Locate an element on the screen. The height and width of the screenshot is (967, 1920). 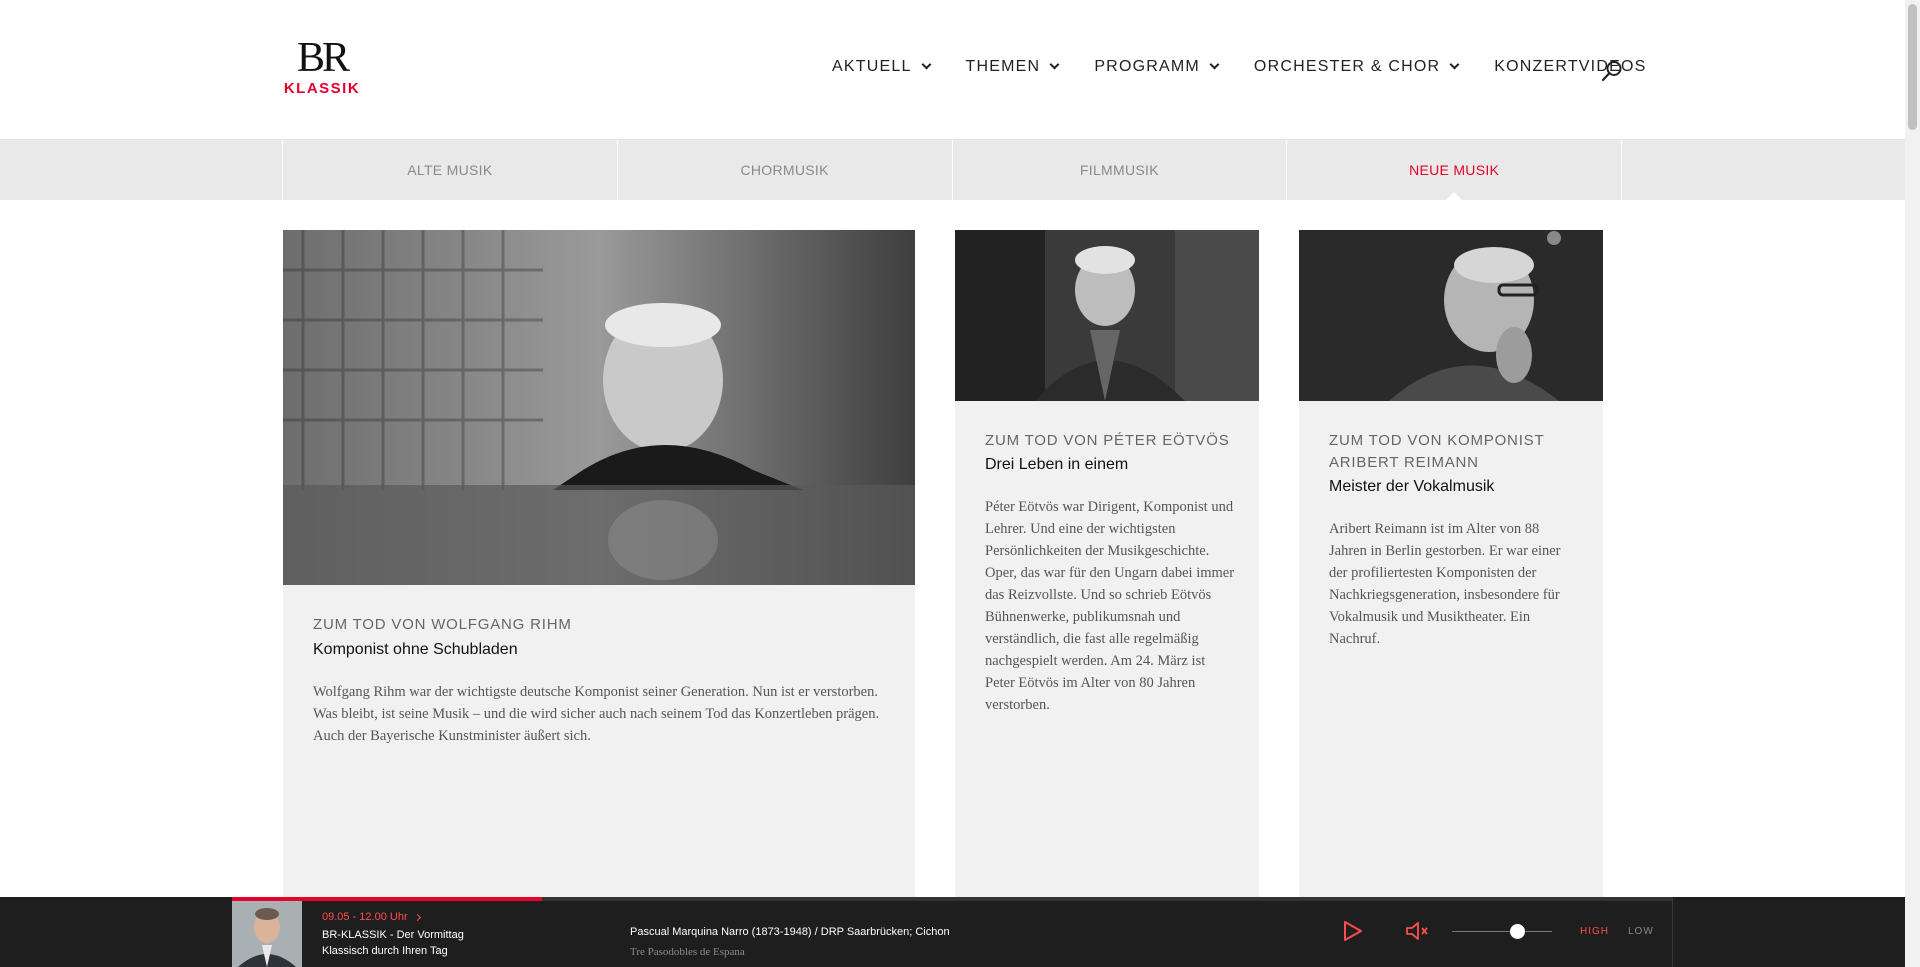
nav-item-label: ORCHESTER & CHOR is located at coordinates (1347, 66).